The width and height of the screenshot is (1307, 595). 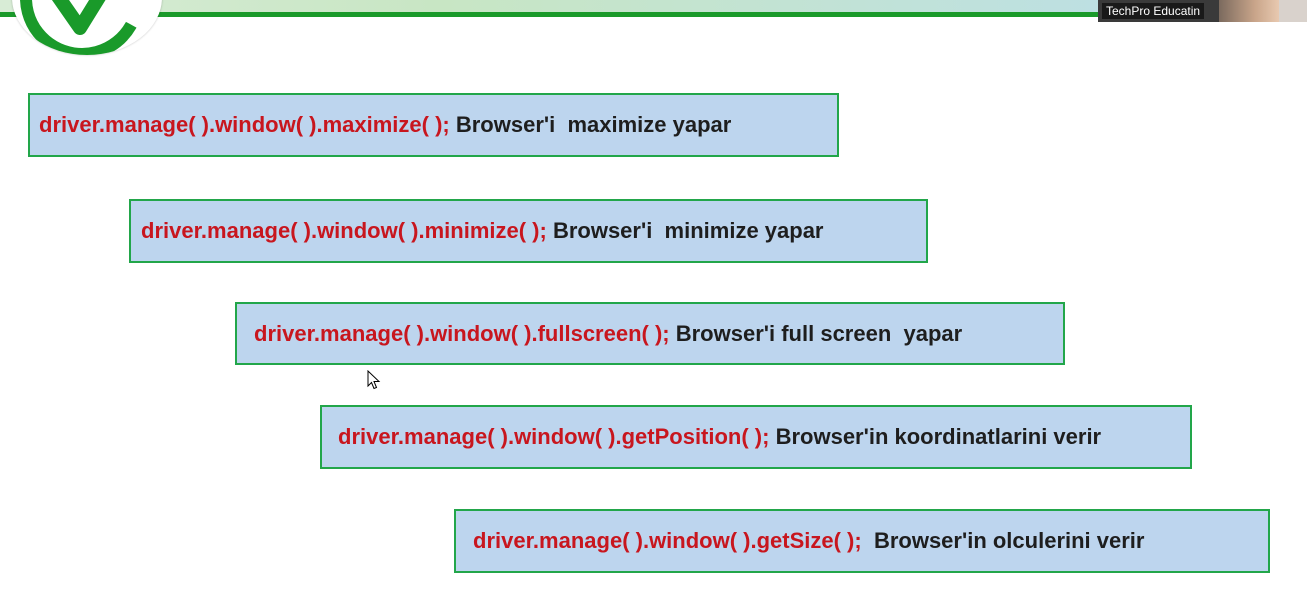 I want to click on mouse-pointer-icon, so click(x=374, y=380).